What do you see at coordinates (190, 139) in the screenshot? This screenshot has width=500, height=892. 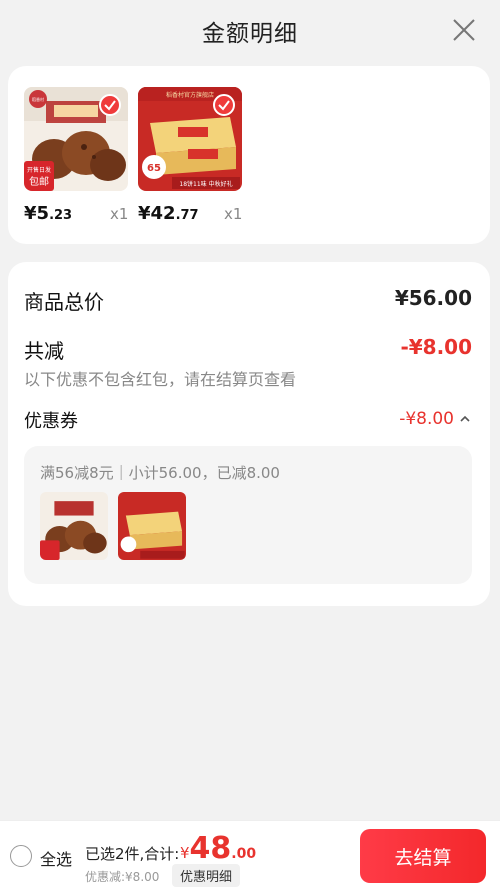 I see `product-image: 稻香村官方旗舰店 65 18饼11味 中秋好礼` at bounding box center [190, 139].